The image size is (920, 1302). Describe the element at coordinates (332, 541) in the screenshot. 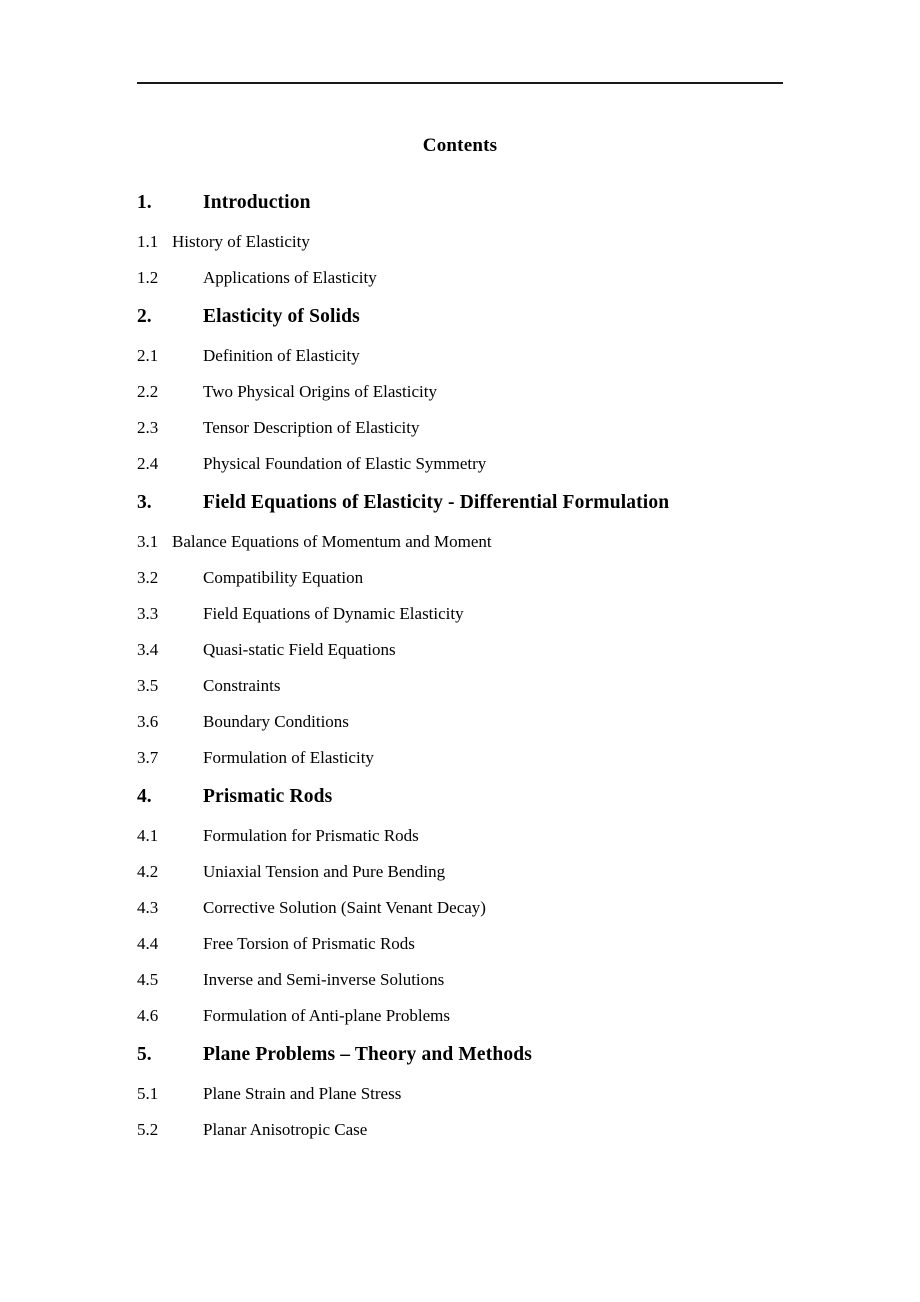

I see `toc-entry-title: Balance Equations of Momentum and Moment` at that location.